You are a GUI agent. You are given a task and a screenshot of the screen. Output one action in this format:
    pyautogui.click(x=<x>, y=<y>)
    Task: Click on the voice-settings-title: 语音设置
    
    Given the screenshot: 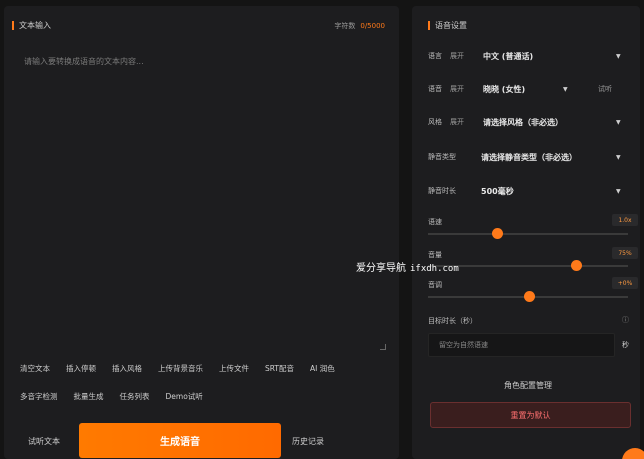 What is the action you would take?
    pyautogui.click(x=447, y=25)
    